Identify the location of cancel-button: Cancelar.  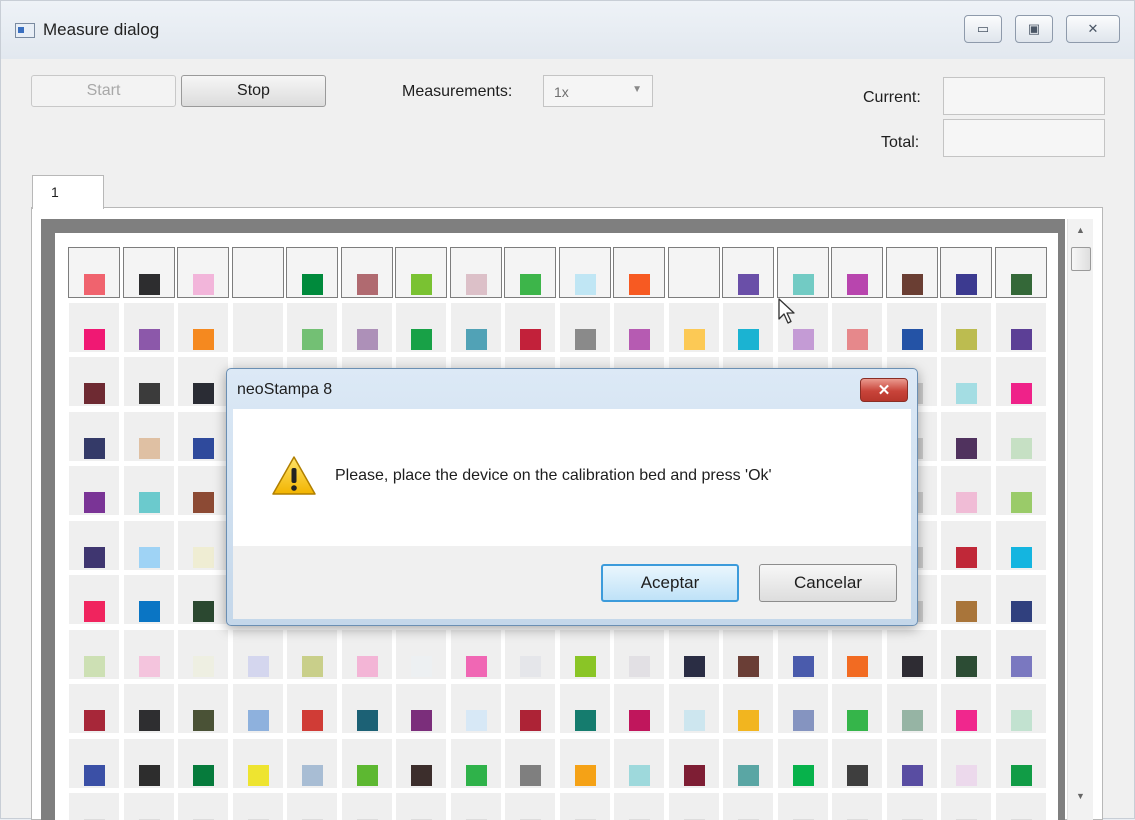
(828, 583).